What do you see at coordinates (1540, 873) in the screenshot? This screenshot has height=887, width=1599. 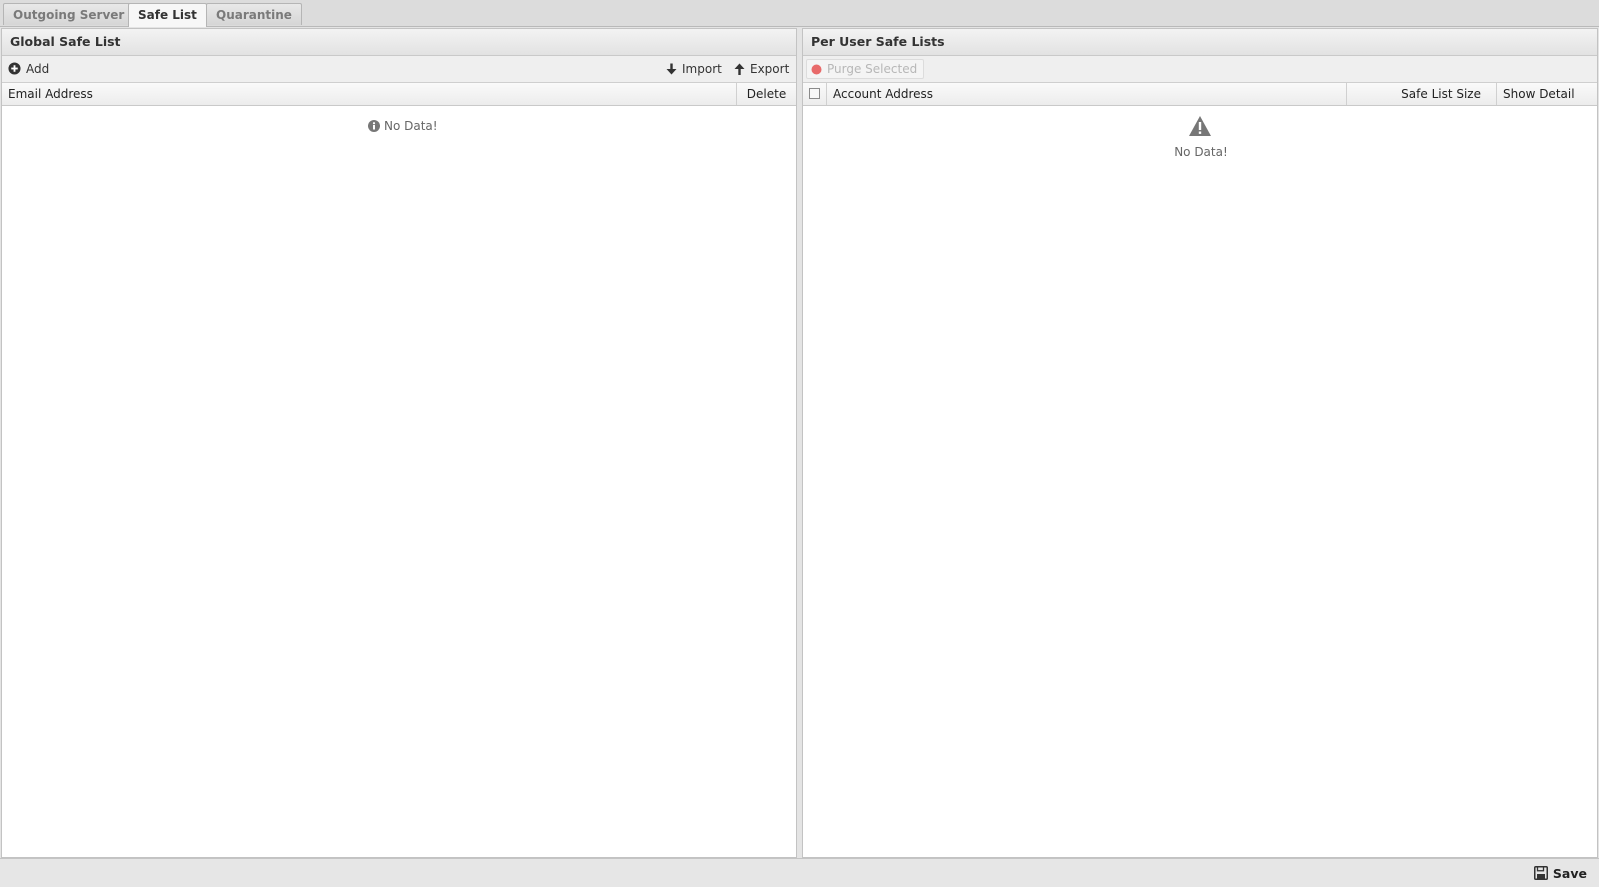 I see `floppy-disk-icon` at bounding box center [1540, 873].